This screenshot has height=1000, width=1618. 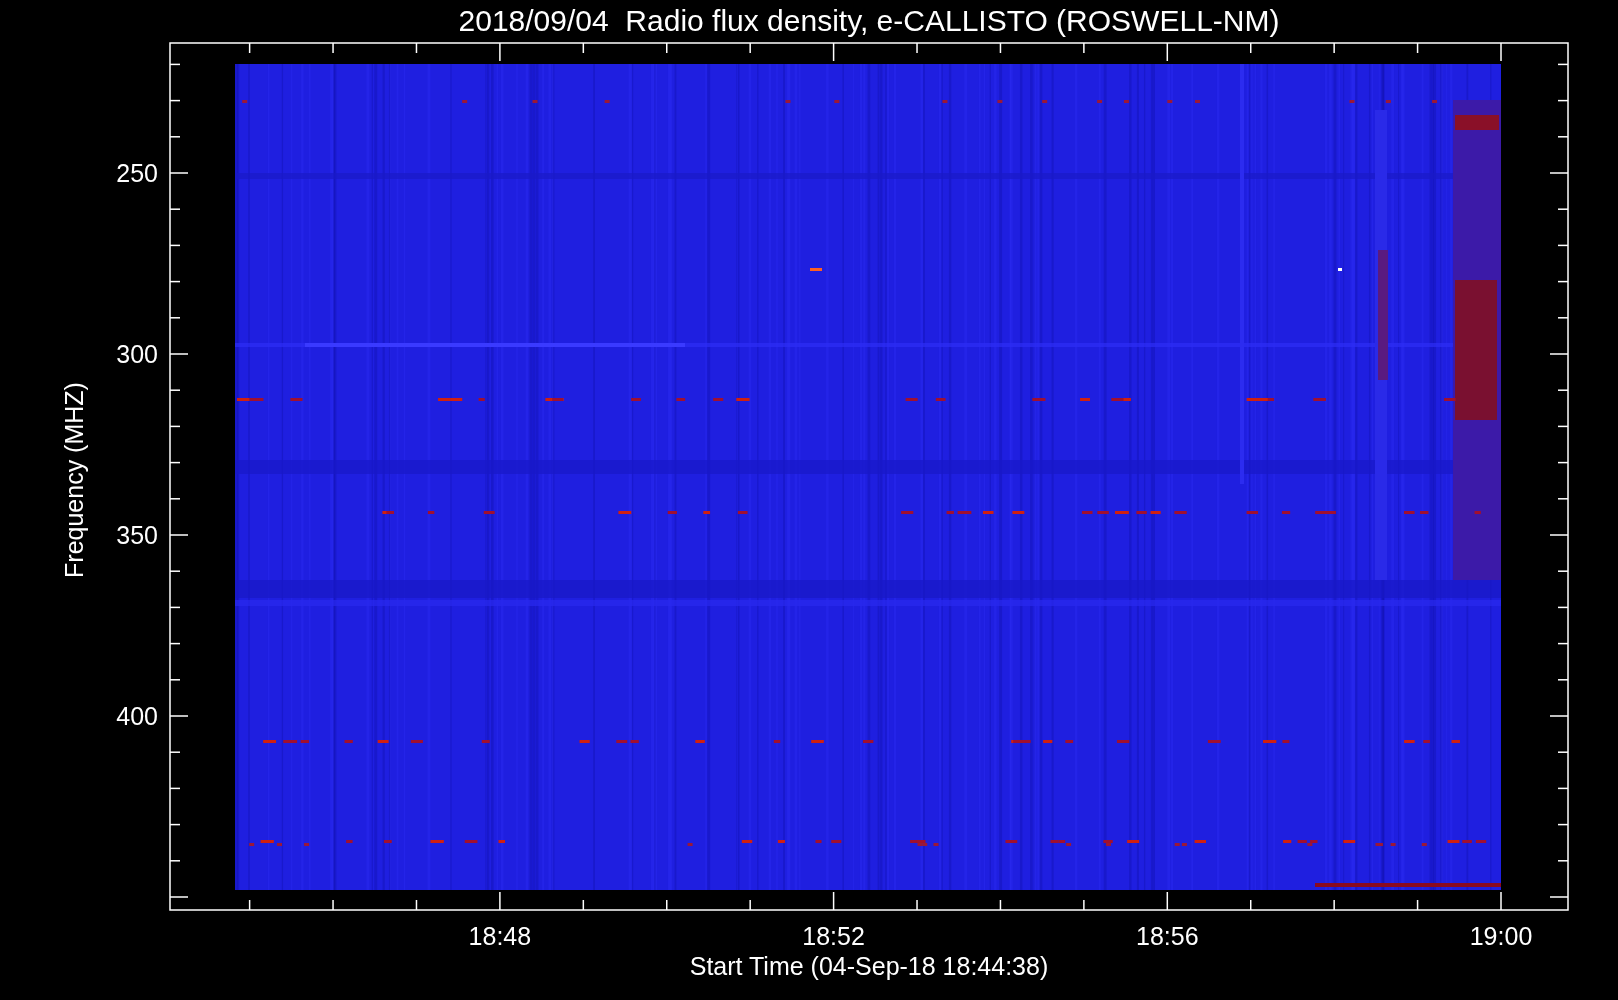 I want to click on y-axis-title: Frequency (MHZ), so click(x=74, y=480).